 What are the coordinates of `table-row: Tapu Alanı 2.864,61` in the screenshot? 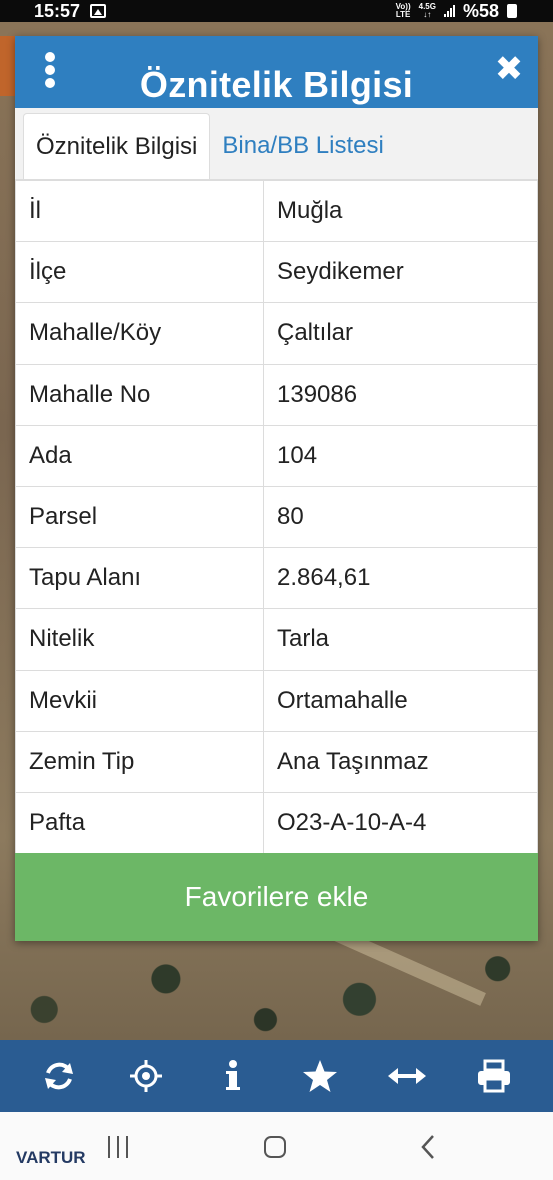 It's located at (276, 578).